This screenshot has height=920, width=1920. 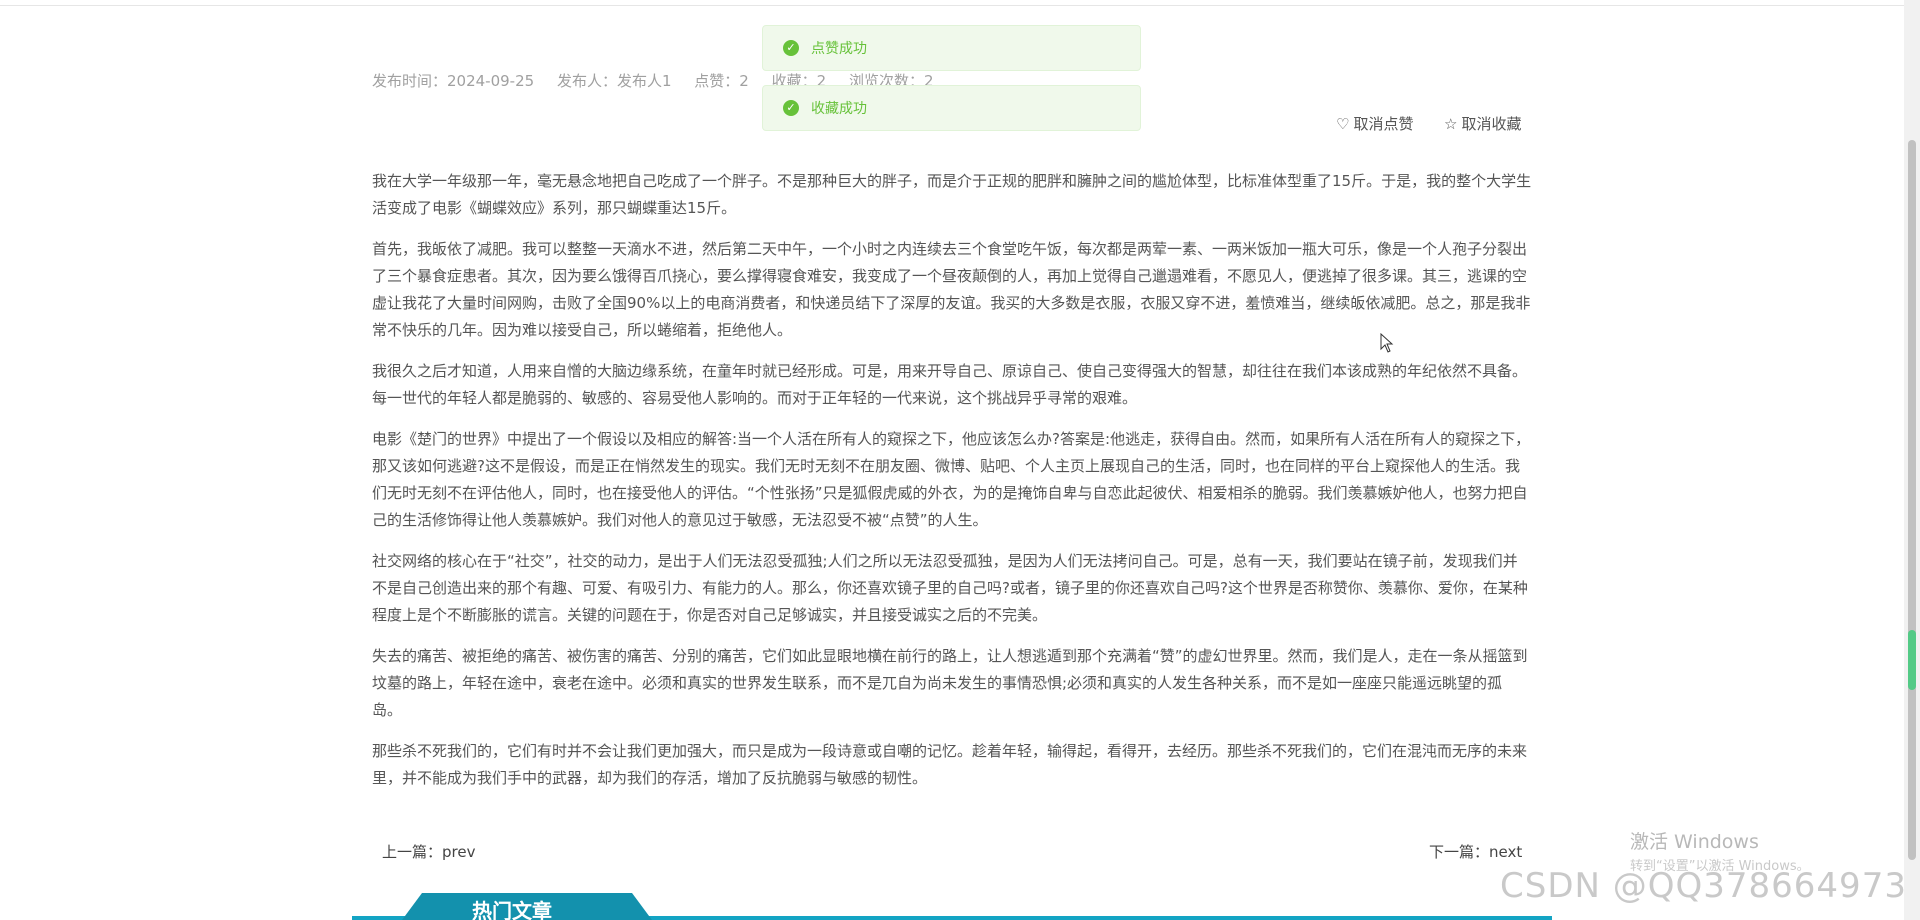 What do you see at coordinates (453, 81) in the screenshot?
I see `publish-time: 发布时间：2024-09-25` at bounding box center [453, 81].